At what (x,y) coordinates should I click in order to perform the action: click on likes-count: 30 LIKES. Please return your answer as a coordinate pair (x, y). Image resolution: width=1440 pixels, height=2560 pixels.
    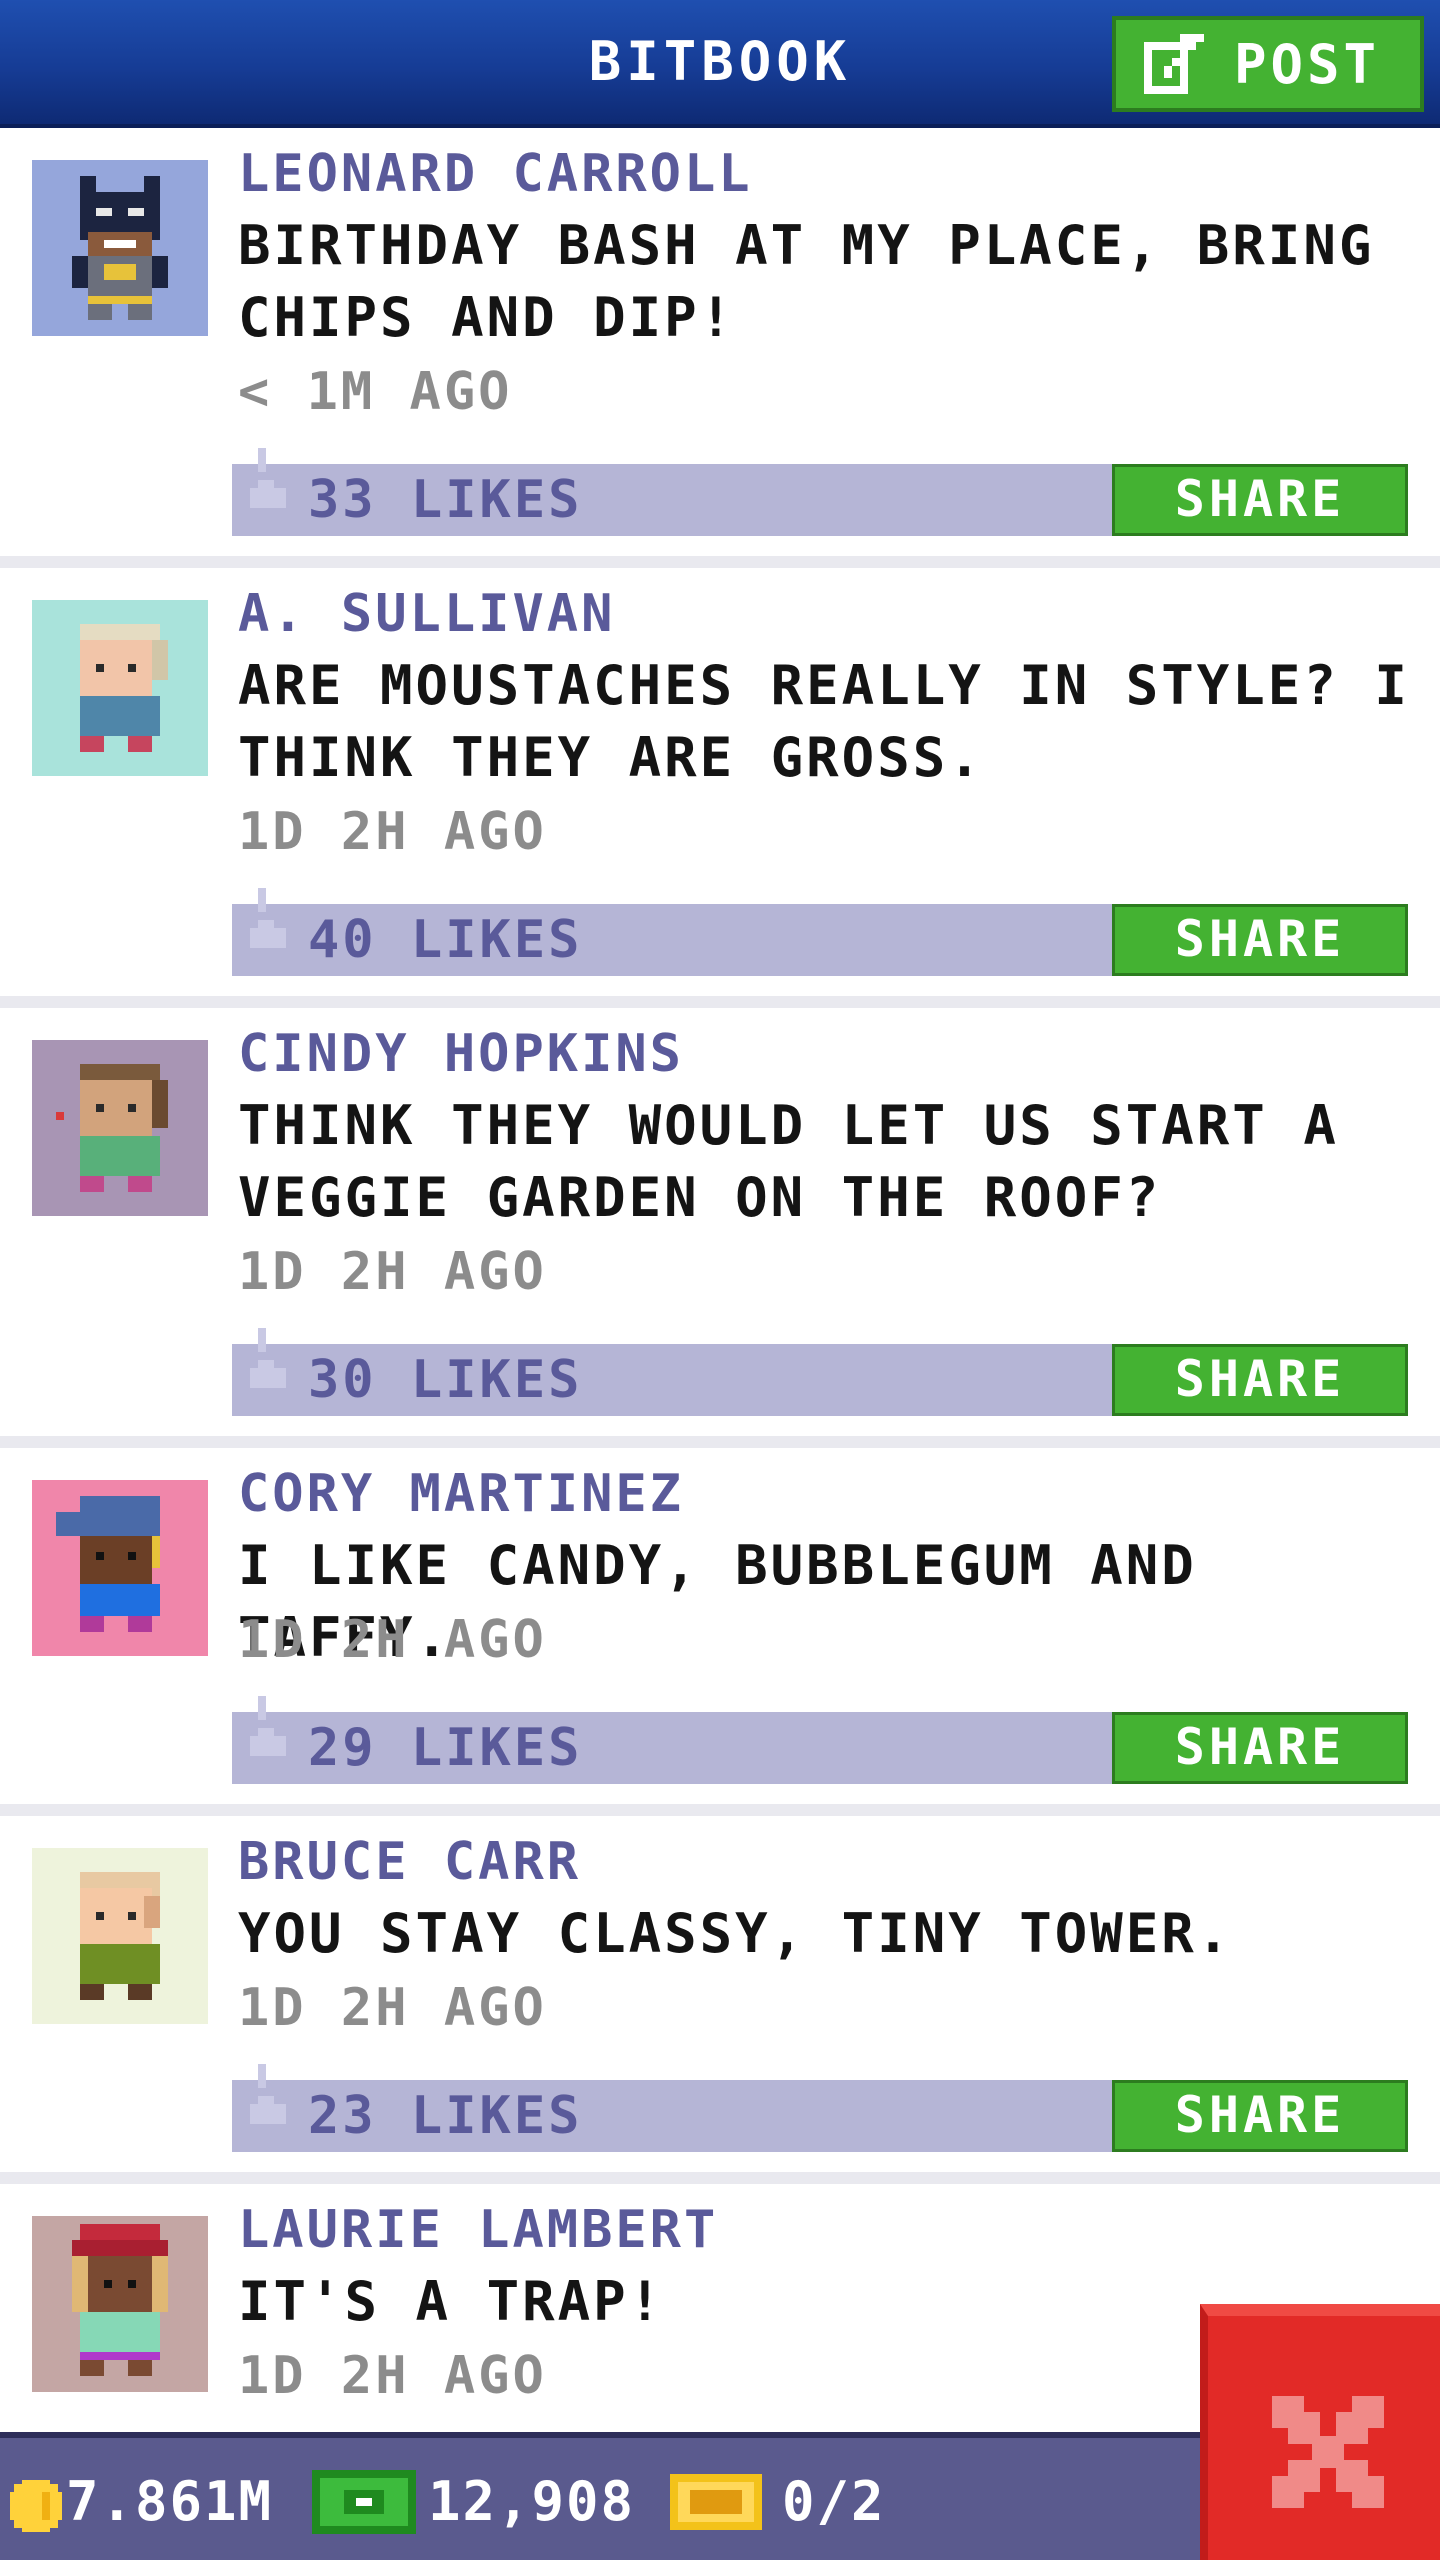
    Looking at the image, I should click on (445, 1380).